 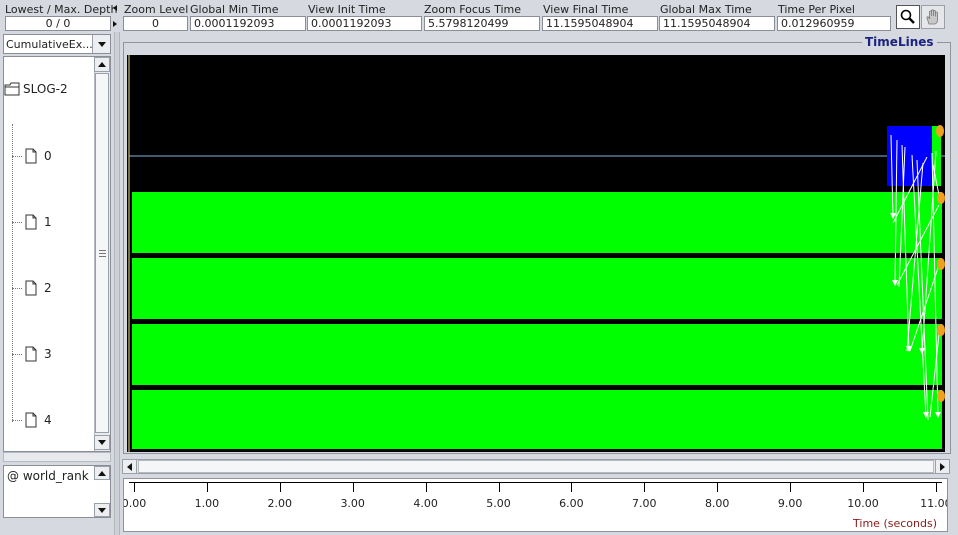 What do you see at coordinates (102, 64) in the screenshot?
I see `tree-scroll-up-button` at bounding box center [102, 64].